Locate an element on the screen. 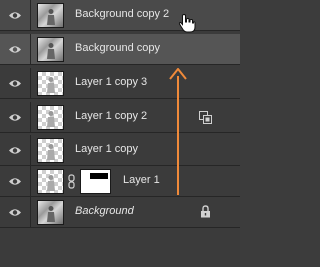 The image size is (320, 267). layer-row-background: Background is located at coordinates (120, 212).